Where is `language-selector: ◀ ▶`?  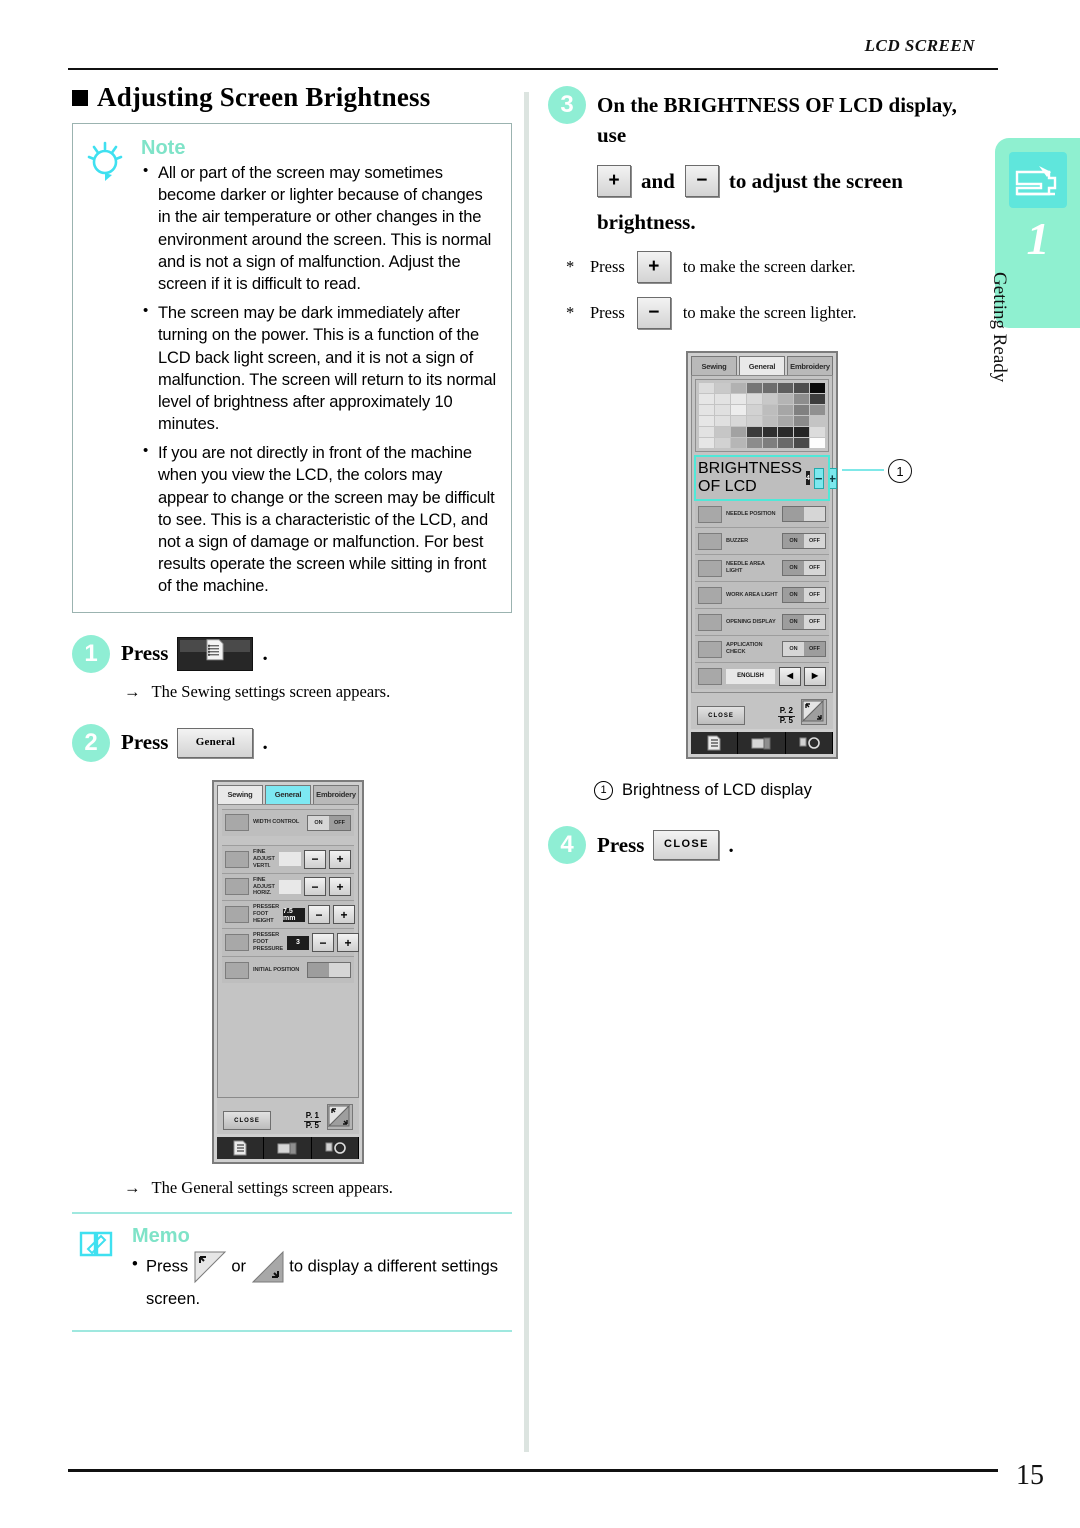
language-selector: ◀ ▶ is located at coordinates (802, 676).